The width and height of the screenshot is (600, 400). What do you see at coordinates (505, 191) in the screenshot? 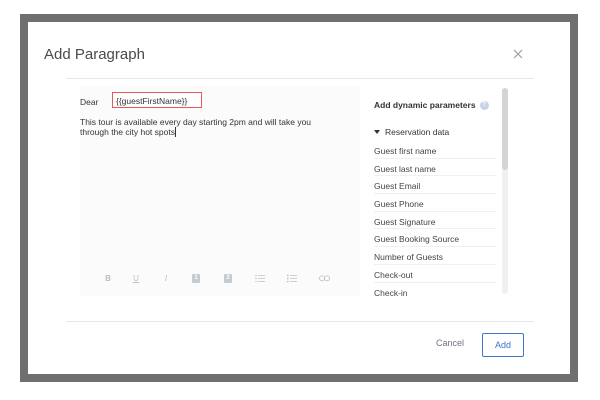
I see `parameters-scrollbar` at bounding box center [505, 191].